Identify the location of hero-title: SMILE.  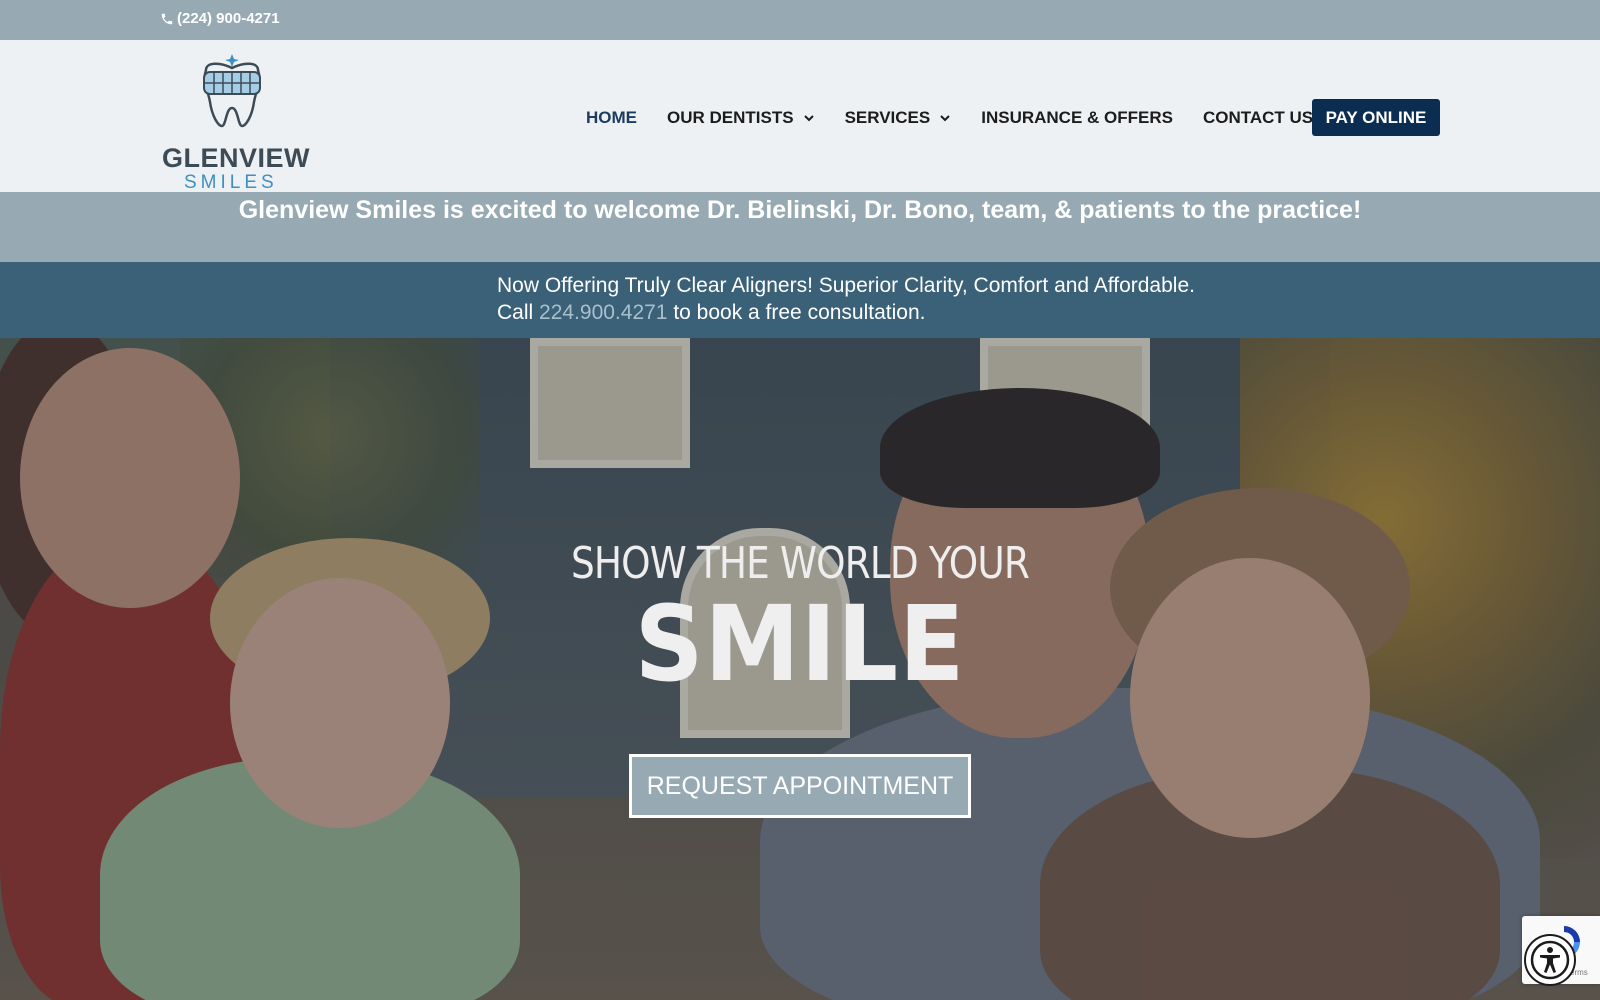
(800, 644).